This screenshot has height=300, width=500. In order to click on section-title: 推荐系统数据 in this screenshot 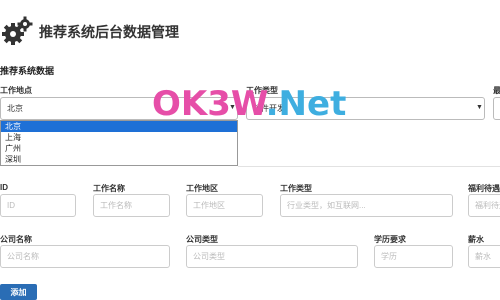, I will do `click(27, 71)`.